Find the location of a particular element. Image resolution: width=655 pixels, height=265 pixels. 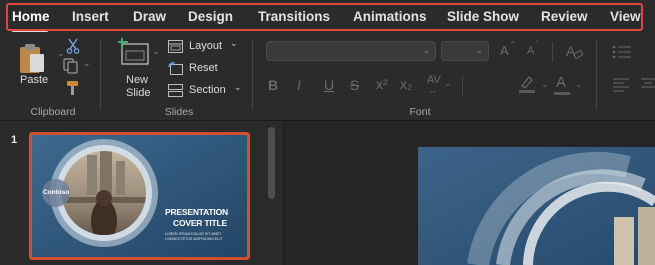

scissors-icon is located at coordinates (73, 46).